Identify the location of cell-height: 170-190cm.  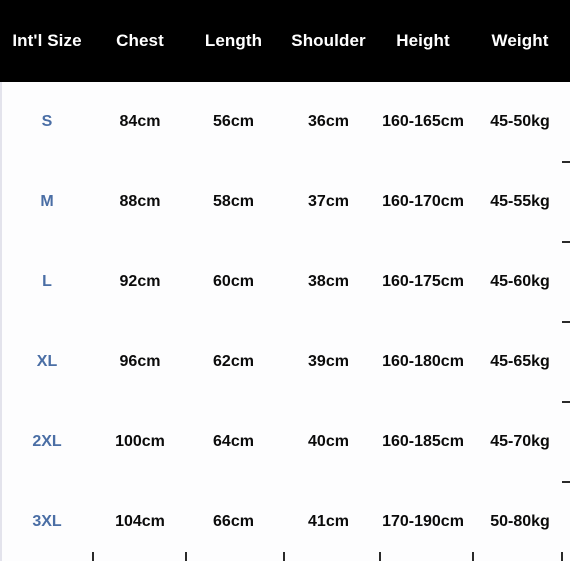
(423, 521).